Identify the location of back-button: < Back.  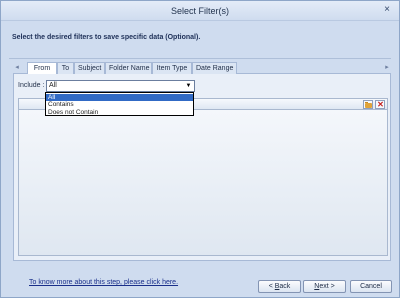
(279, 286).